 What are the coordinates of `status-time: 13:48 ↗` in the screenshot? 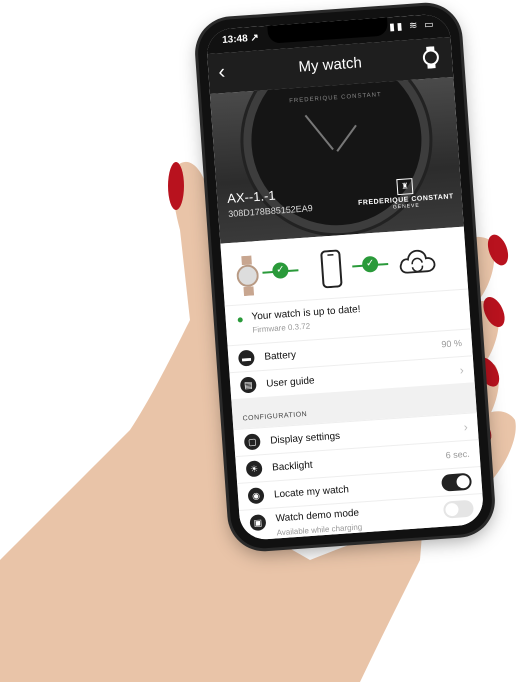 It's located at (240, 39).